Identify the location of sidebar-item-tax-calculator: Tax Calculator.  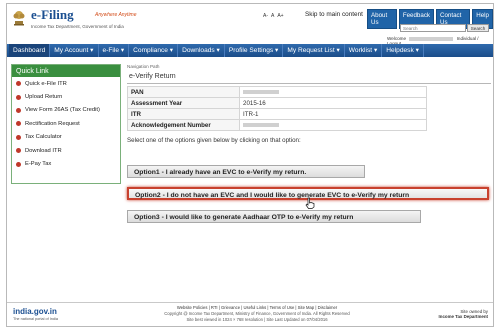
(66, 137).